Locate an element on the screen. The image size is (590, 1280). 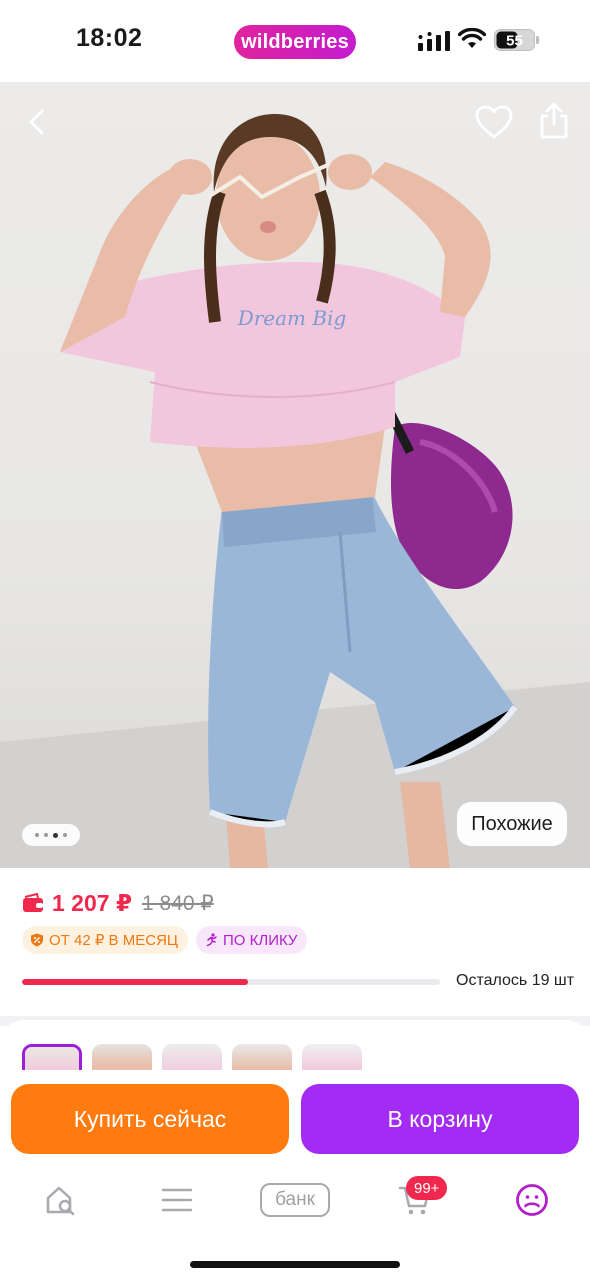
running-person-icon is located at coordinates (211, 940).